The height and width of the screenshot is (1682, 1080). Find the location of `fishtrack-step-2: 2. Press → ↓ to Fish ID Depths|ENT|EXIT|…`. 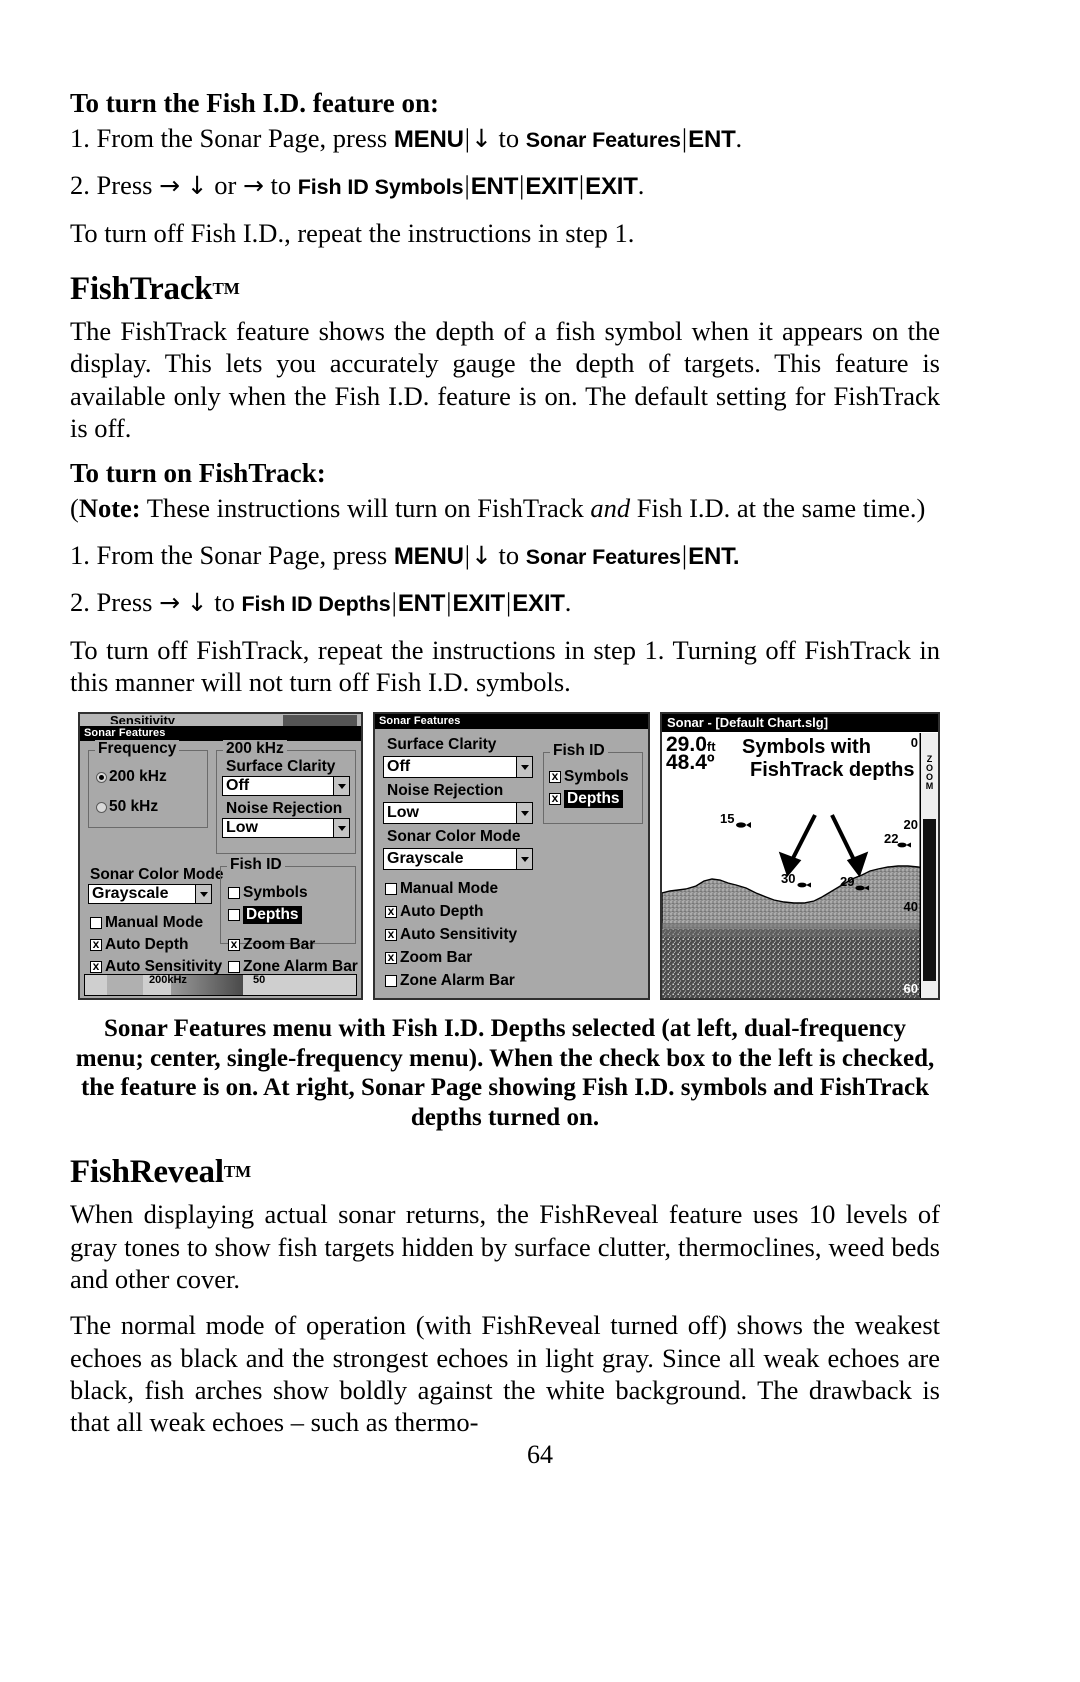

fishtrack-step-2: 2. Press → ↓ to Fish ID Depths|ENT|EXIT|… is located at coordinates (505, 603).